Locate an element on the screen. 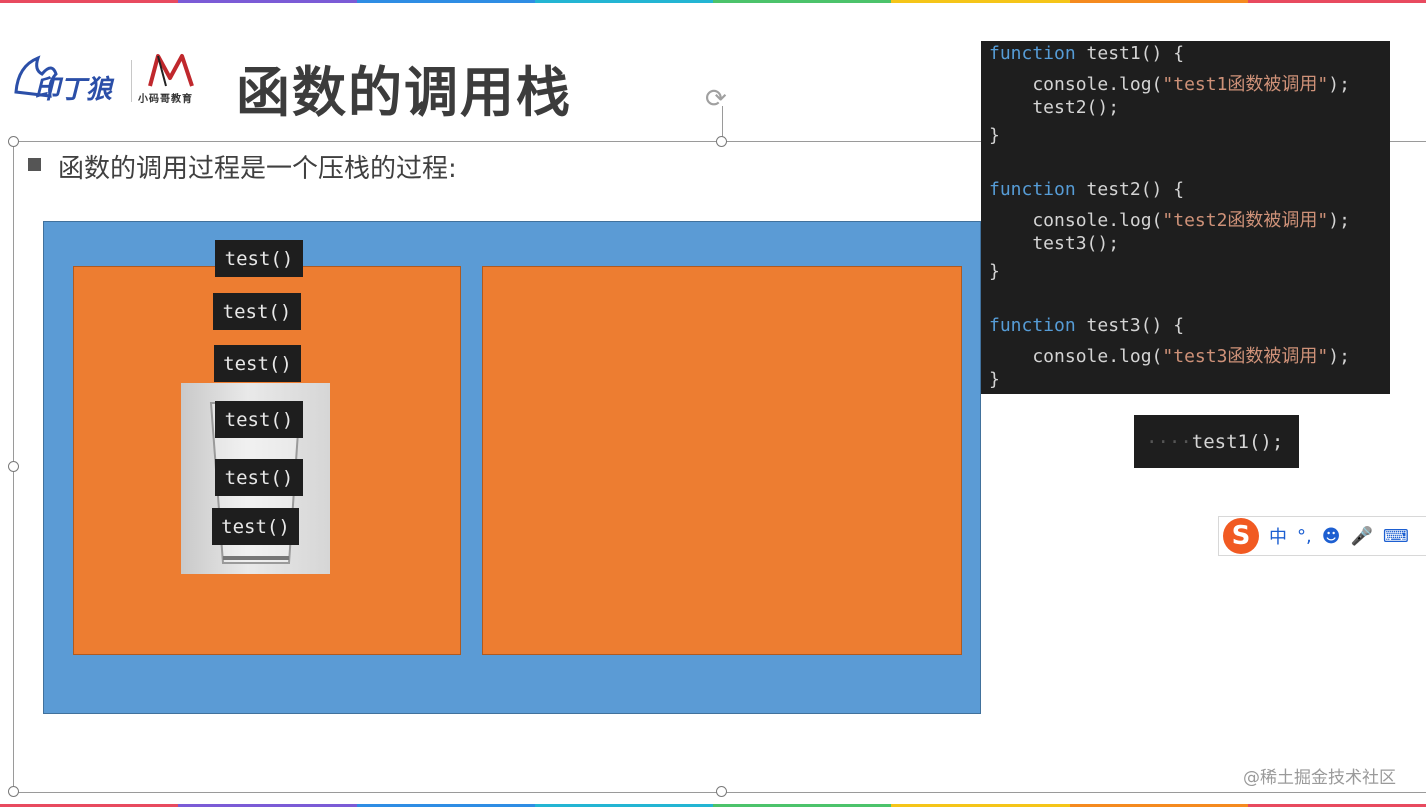 This screenshot has width=1426, height=807. wolf-logo: 印丁狼 is located at coordinates (69, 80).